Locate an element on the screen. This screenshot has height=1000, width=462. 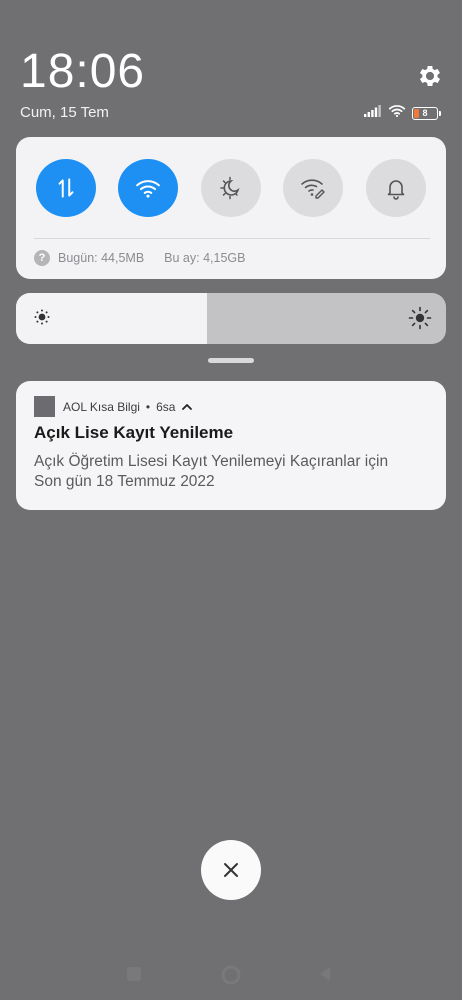
gear-icon is located at coordinates (430, 76).